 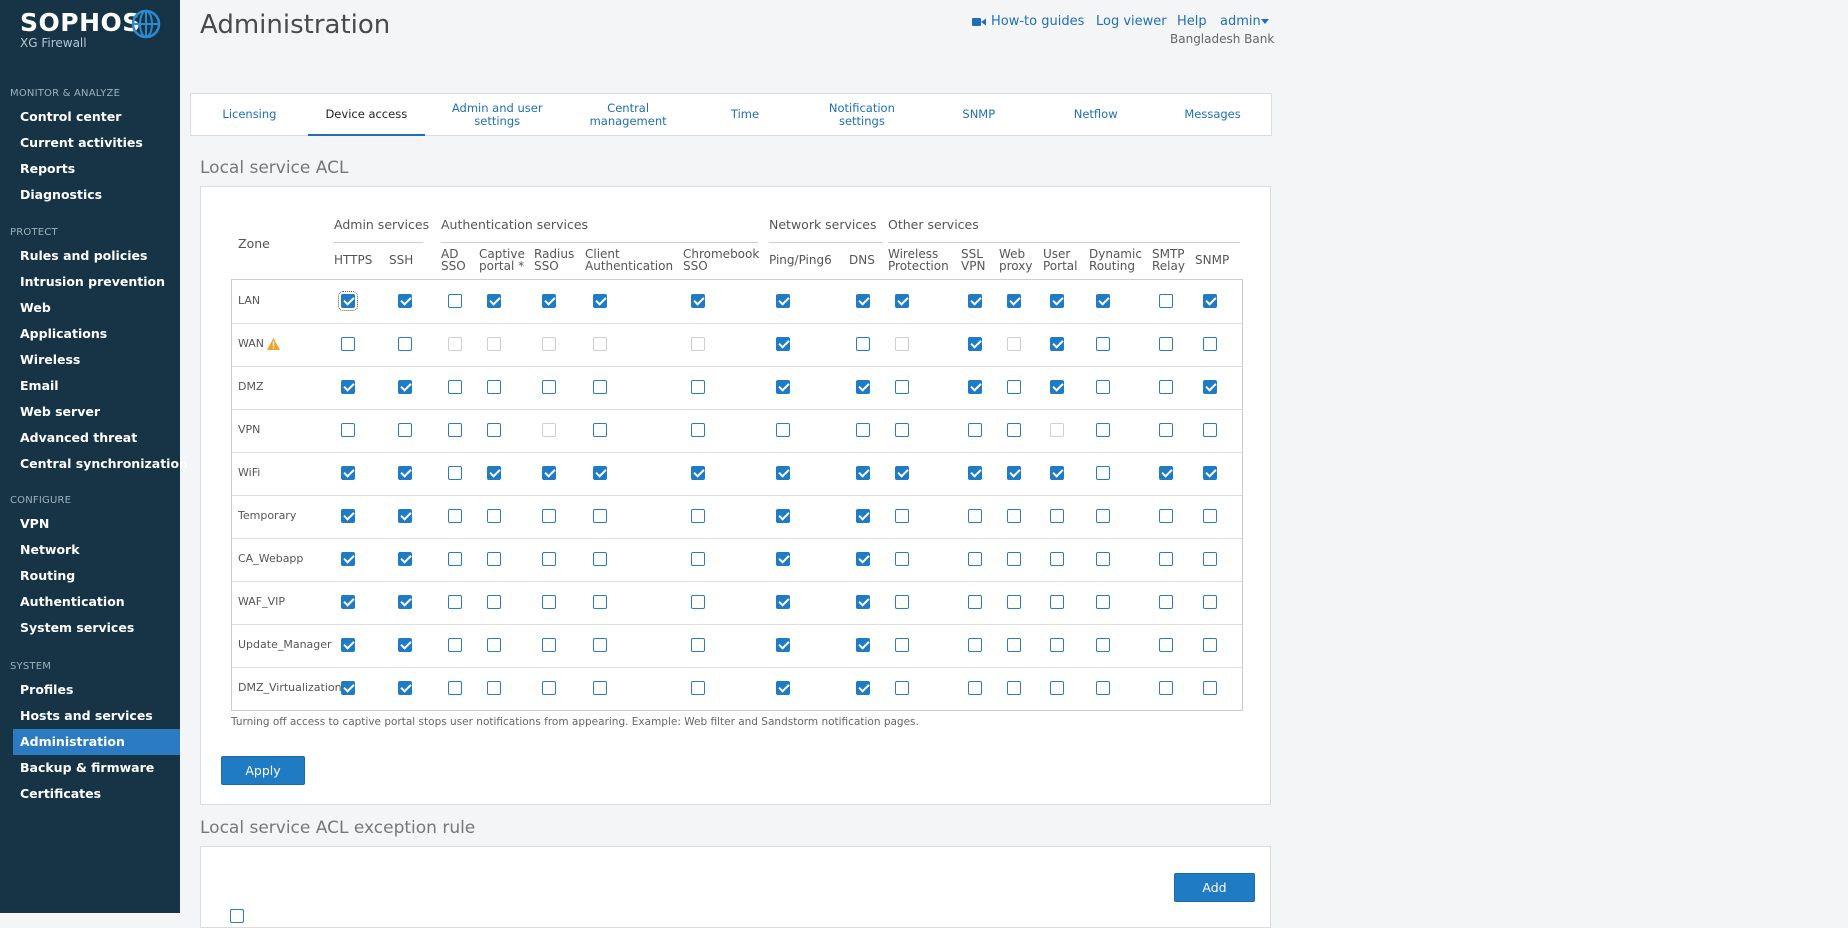 I want to click on checkbox-wan-ssl-vpn, so click(x=975, y=344).